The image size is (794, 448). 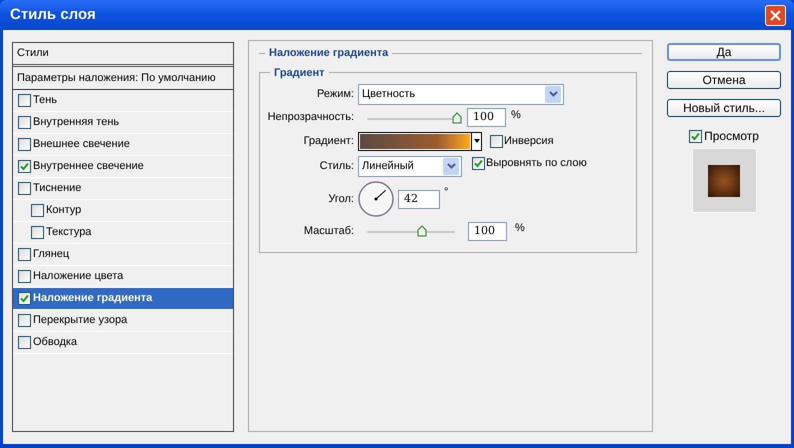 I want to click on field-label: Стиль:, so click(x=336, y=166).